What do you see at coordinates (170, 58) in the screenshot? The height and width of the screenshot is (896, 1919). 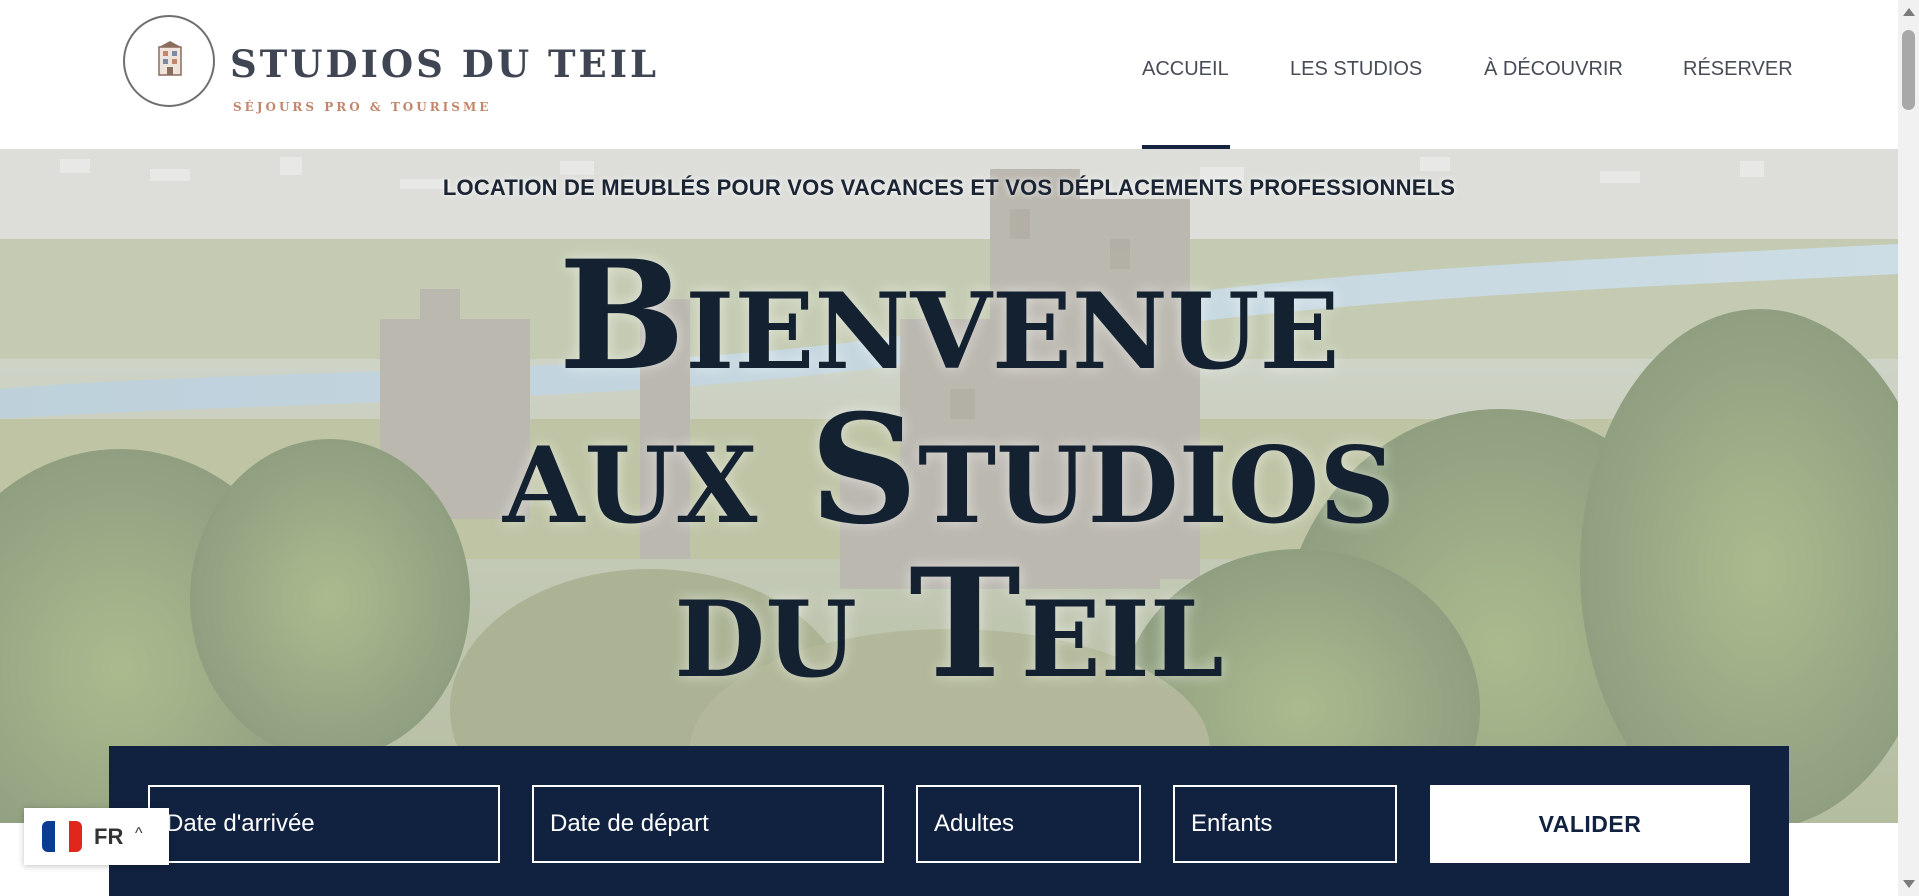 I see `building-icon` at bounding box center [170, 58].